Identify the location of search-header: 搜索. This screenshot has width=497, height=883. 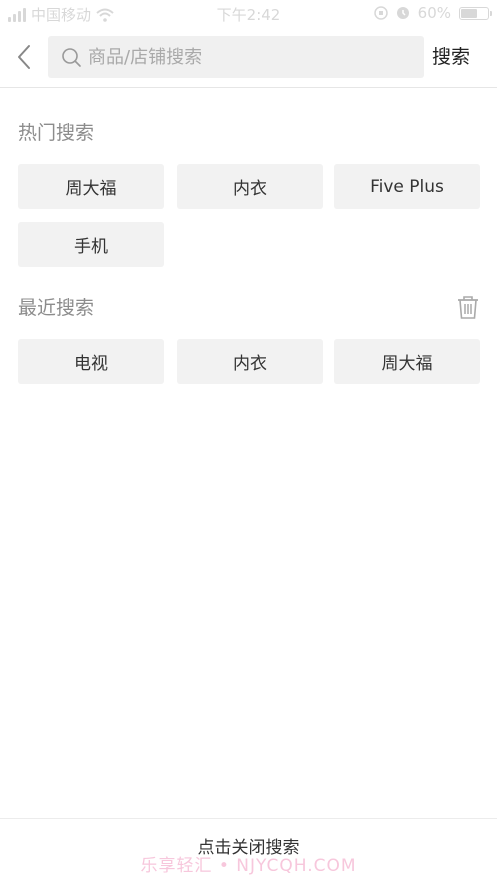
(248, 58).